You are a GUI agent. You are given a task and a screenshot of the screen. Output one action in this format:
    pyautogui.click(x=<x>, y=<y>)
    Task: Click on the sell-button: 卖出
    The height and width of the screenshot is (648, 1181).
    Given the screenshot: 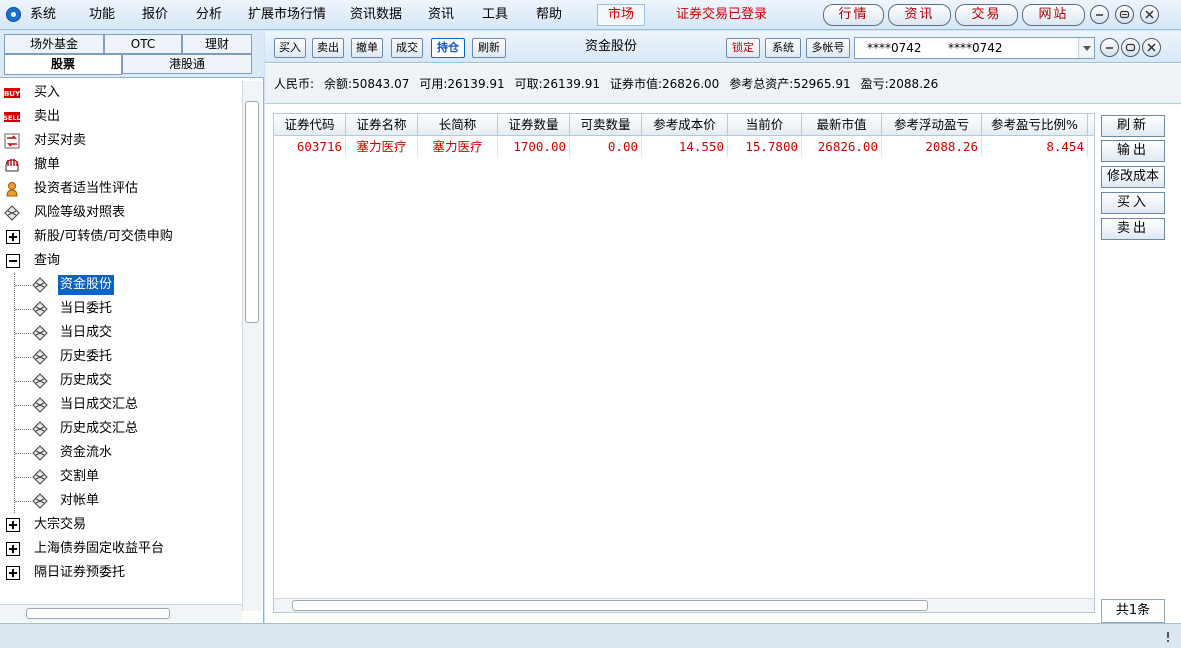 What is the action you would take?
    pyautogui.click(x=328, y=48)
    